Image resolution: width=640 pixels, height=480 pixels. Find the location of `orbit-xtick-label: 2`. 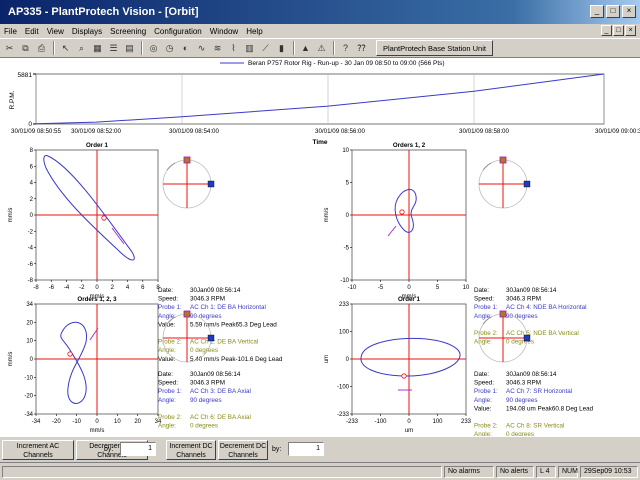

orbit-xtick-label: 2 is located at coordinates (113, 288).